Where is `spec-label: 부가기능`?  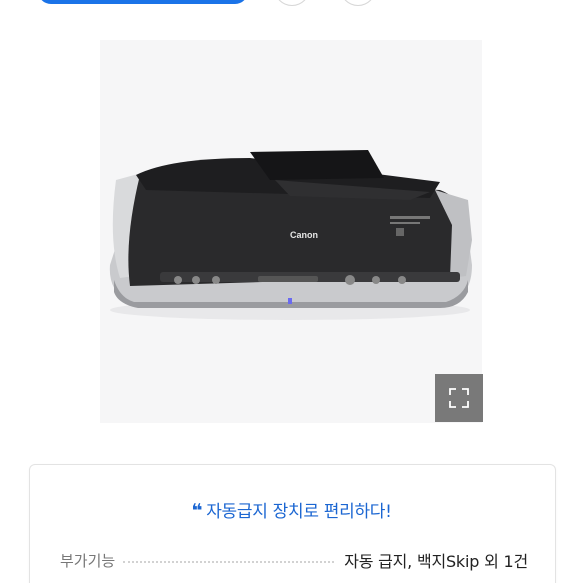
spec-label: 부가기능 is located at coordinates (88, 560).